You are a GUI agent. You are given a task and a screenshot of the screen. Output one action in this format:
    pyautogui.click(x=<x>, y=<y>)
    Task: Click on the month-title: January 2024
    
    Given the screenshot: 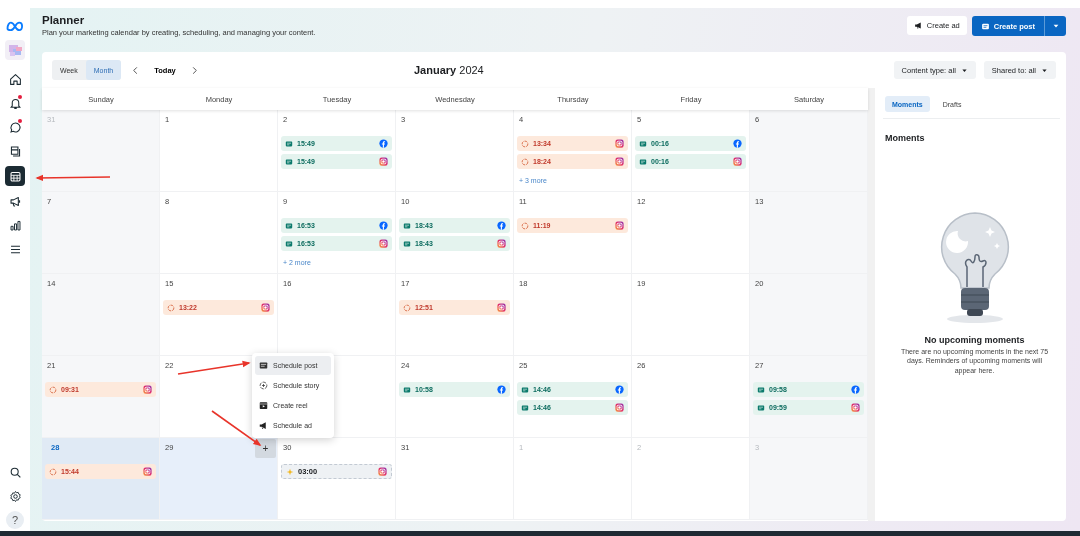 What is the action you would take?
    pyautogui.click(x=449, y=70)
    